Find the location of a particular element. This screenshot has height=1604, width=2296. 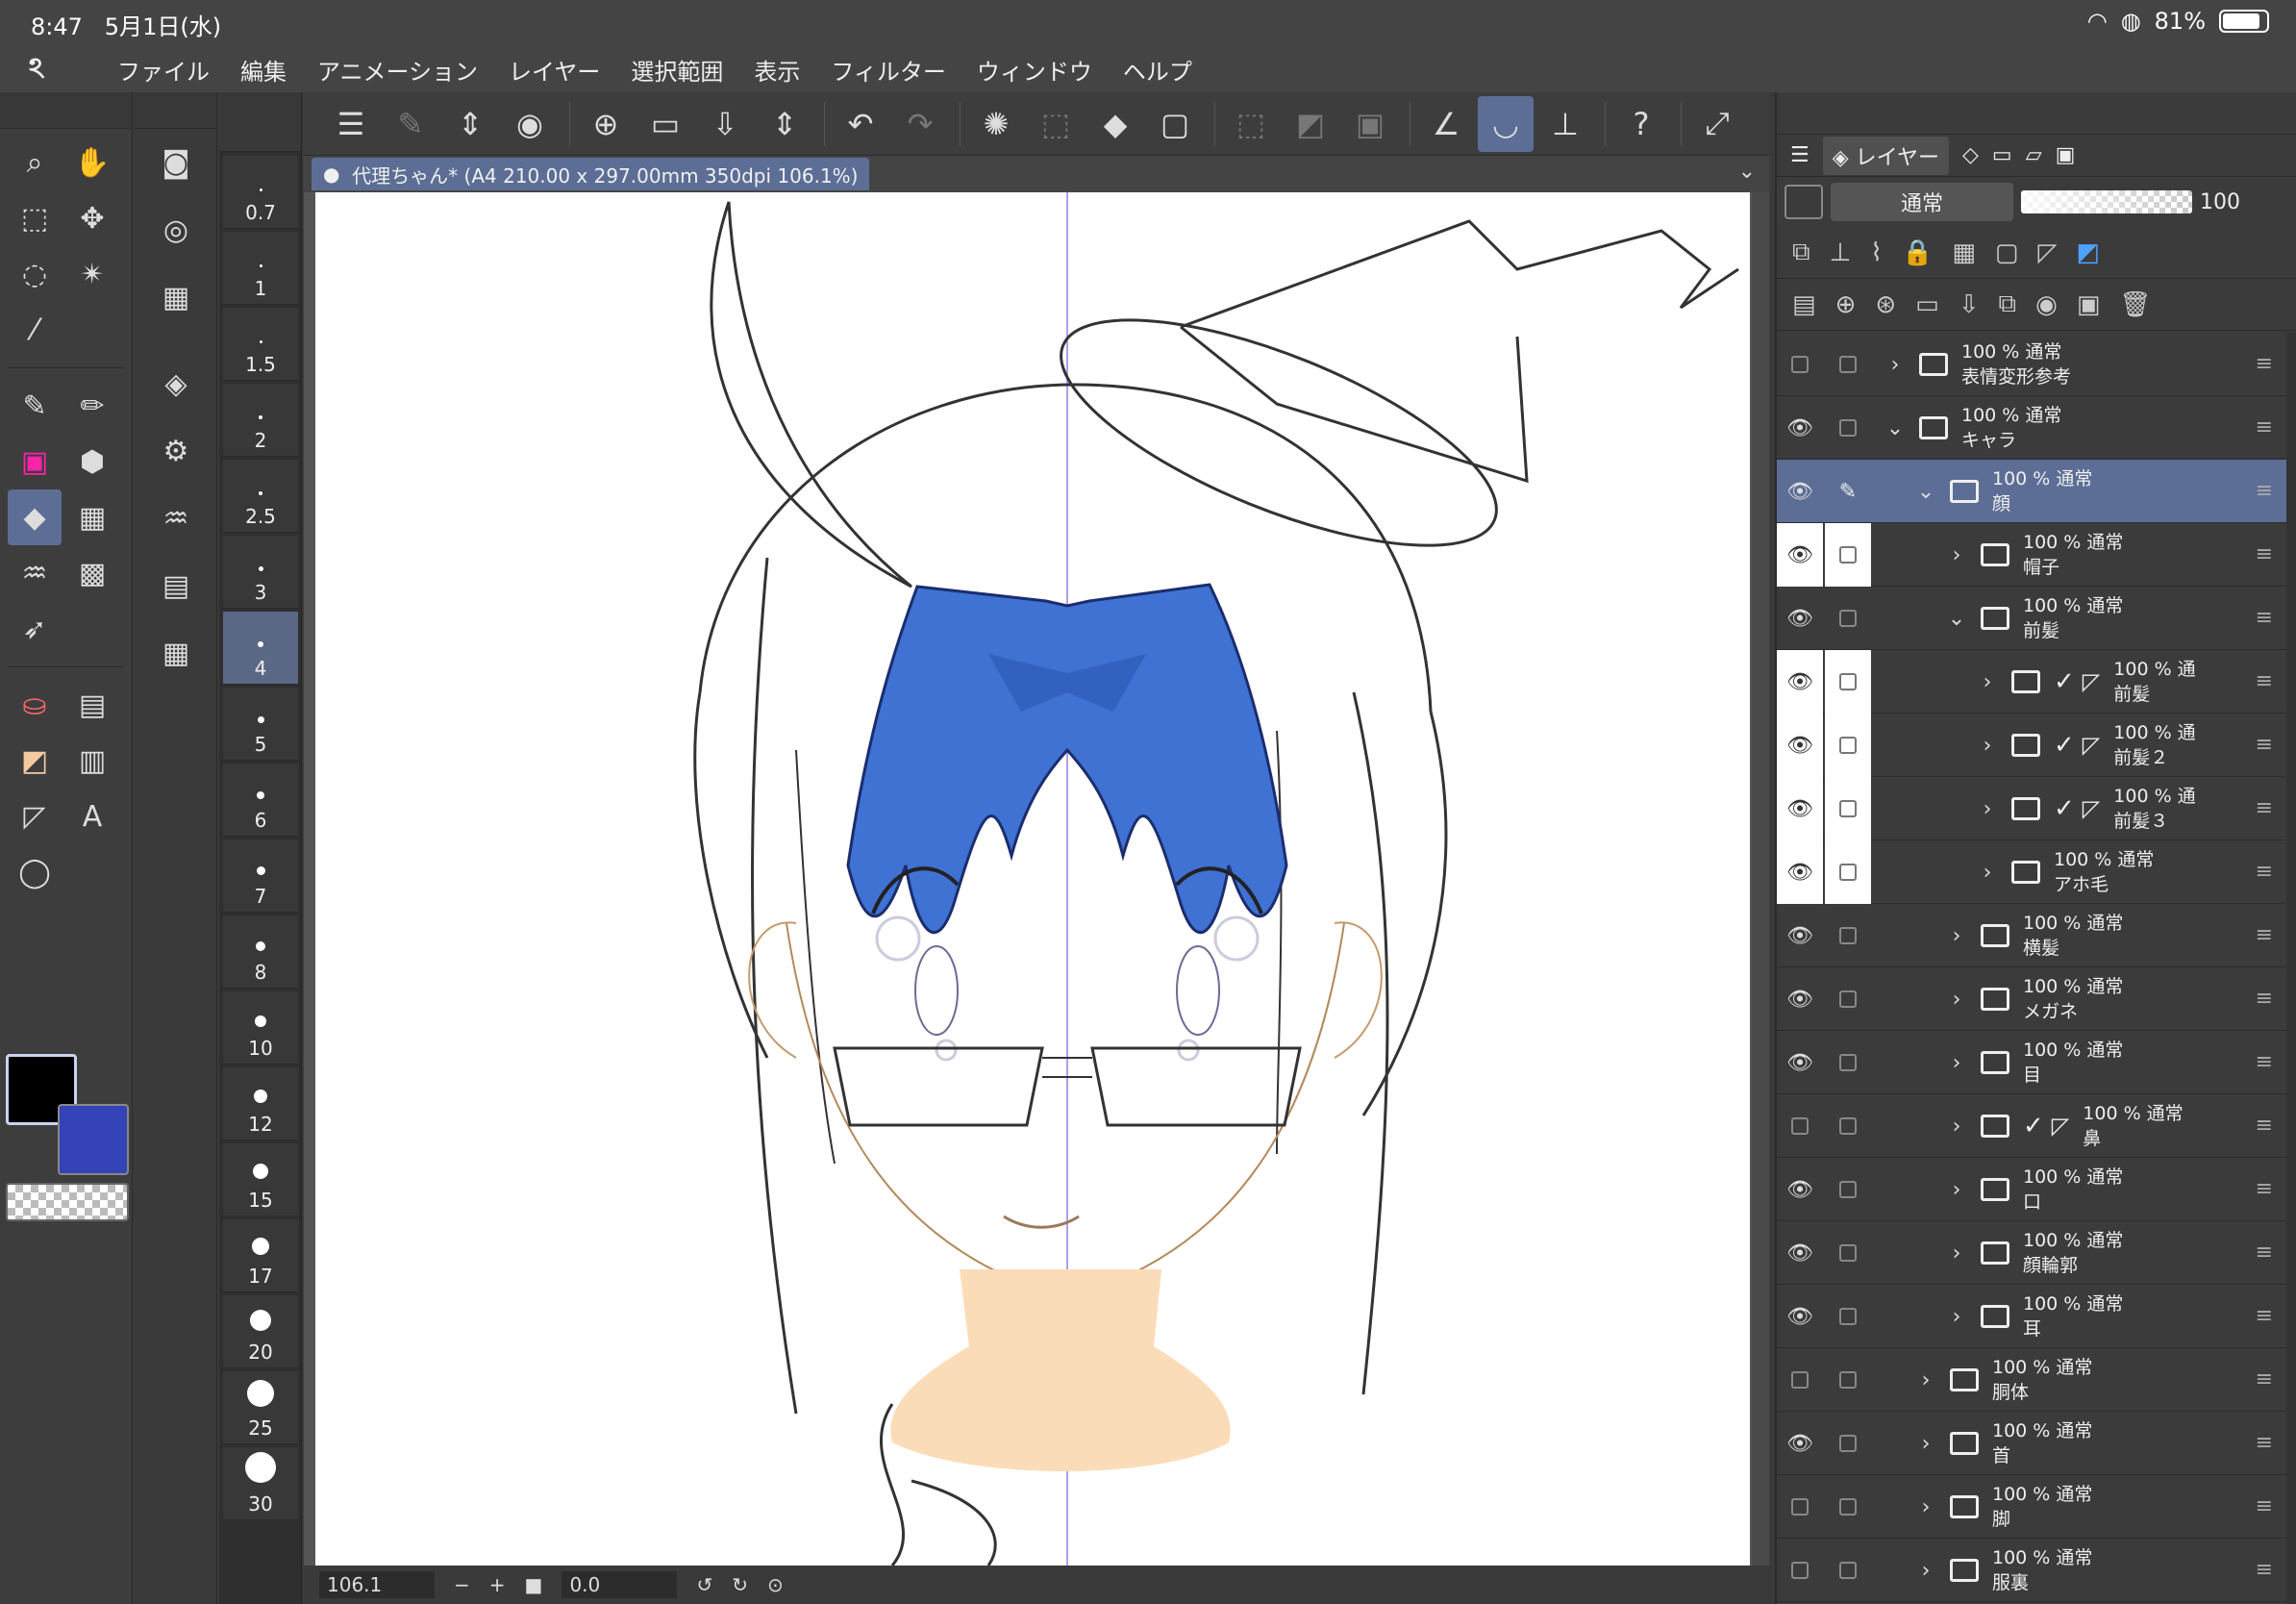

save-icon: ⇩ is located at coordinates (725, 124).